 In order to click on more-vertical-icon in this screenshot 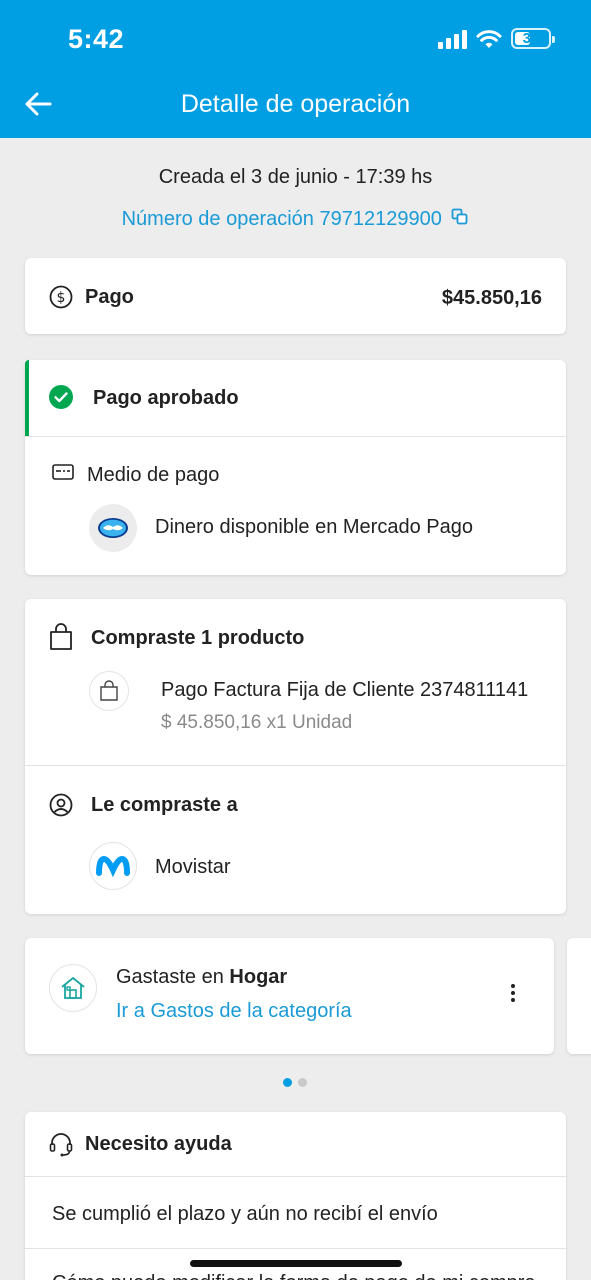, I will do `click(513, 993)`.